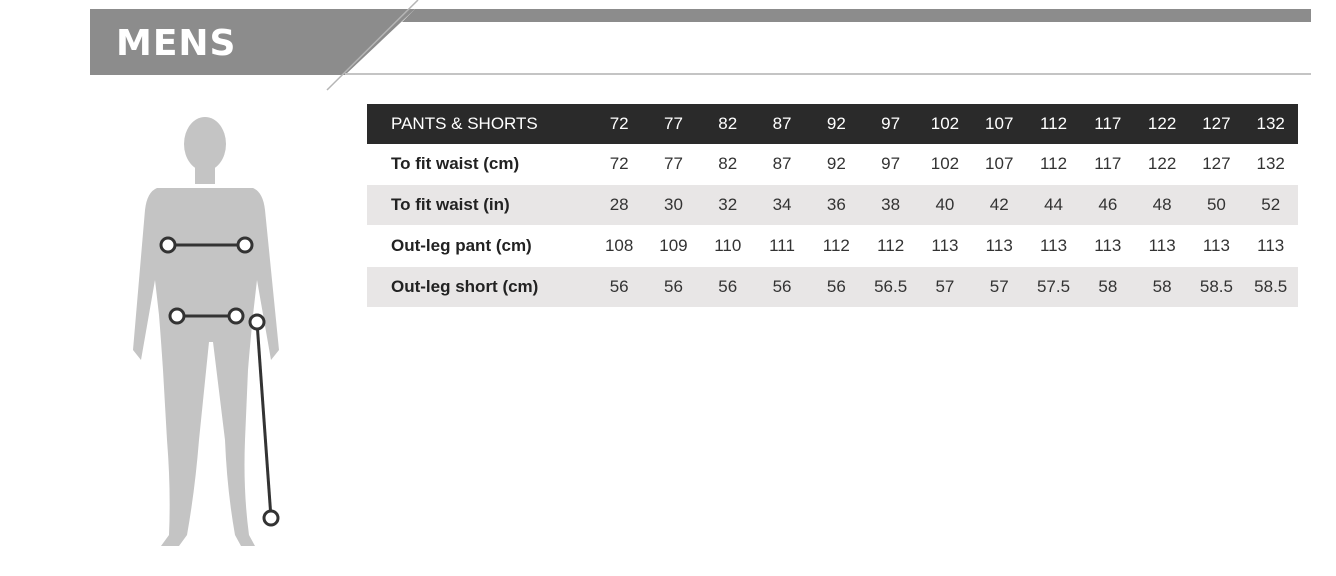  I want to click on size-header: 92, so click(836, 124).